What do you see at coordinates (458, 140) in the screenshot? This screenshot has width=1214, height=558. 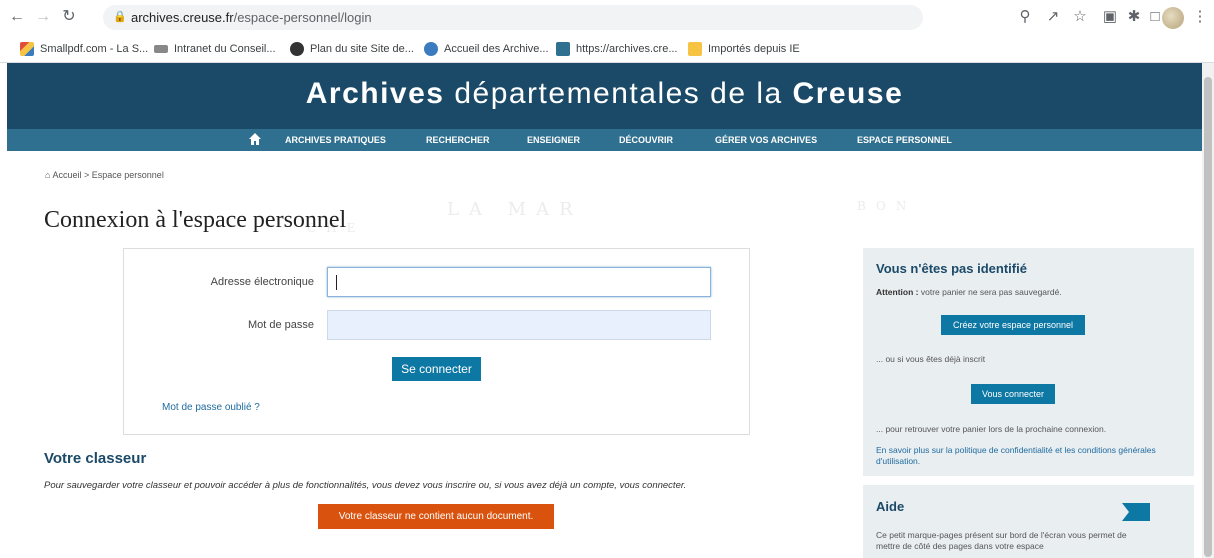 I see `menu-item-rechercher: RECHERCHER` at bounding box center [458, 140].